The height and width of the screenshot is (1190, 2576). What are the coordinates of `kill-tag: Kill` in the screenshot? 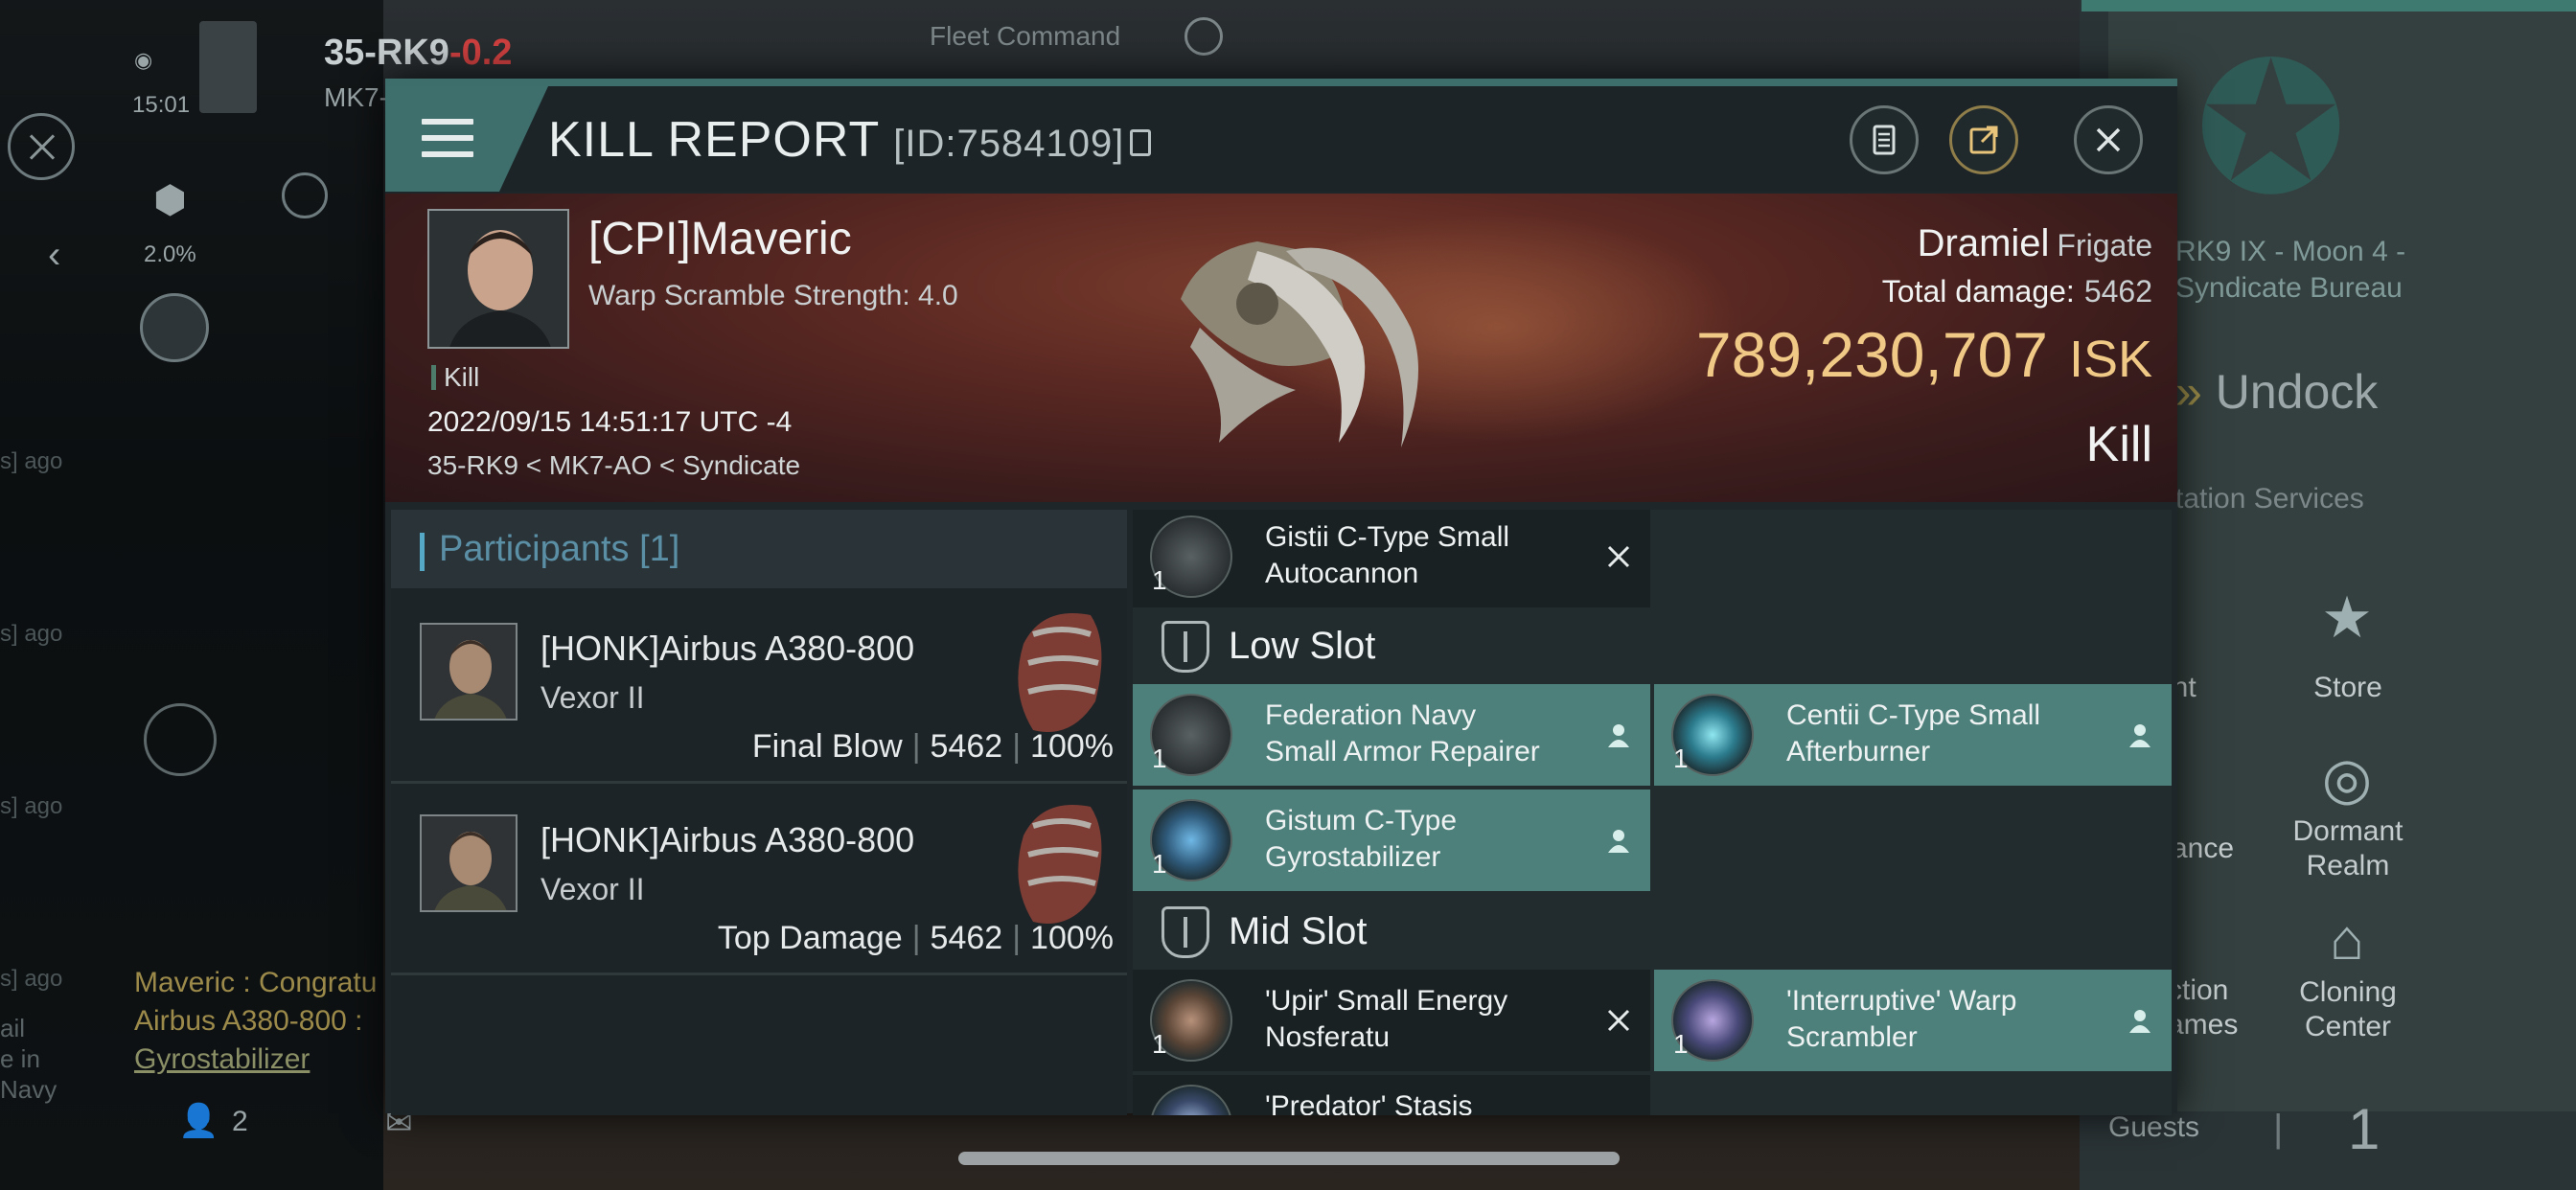 It's located at (455, 378).